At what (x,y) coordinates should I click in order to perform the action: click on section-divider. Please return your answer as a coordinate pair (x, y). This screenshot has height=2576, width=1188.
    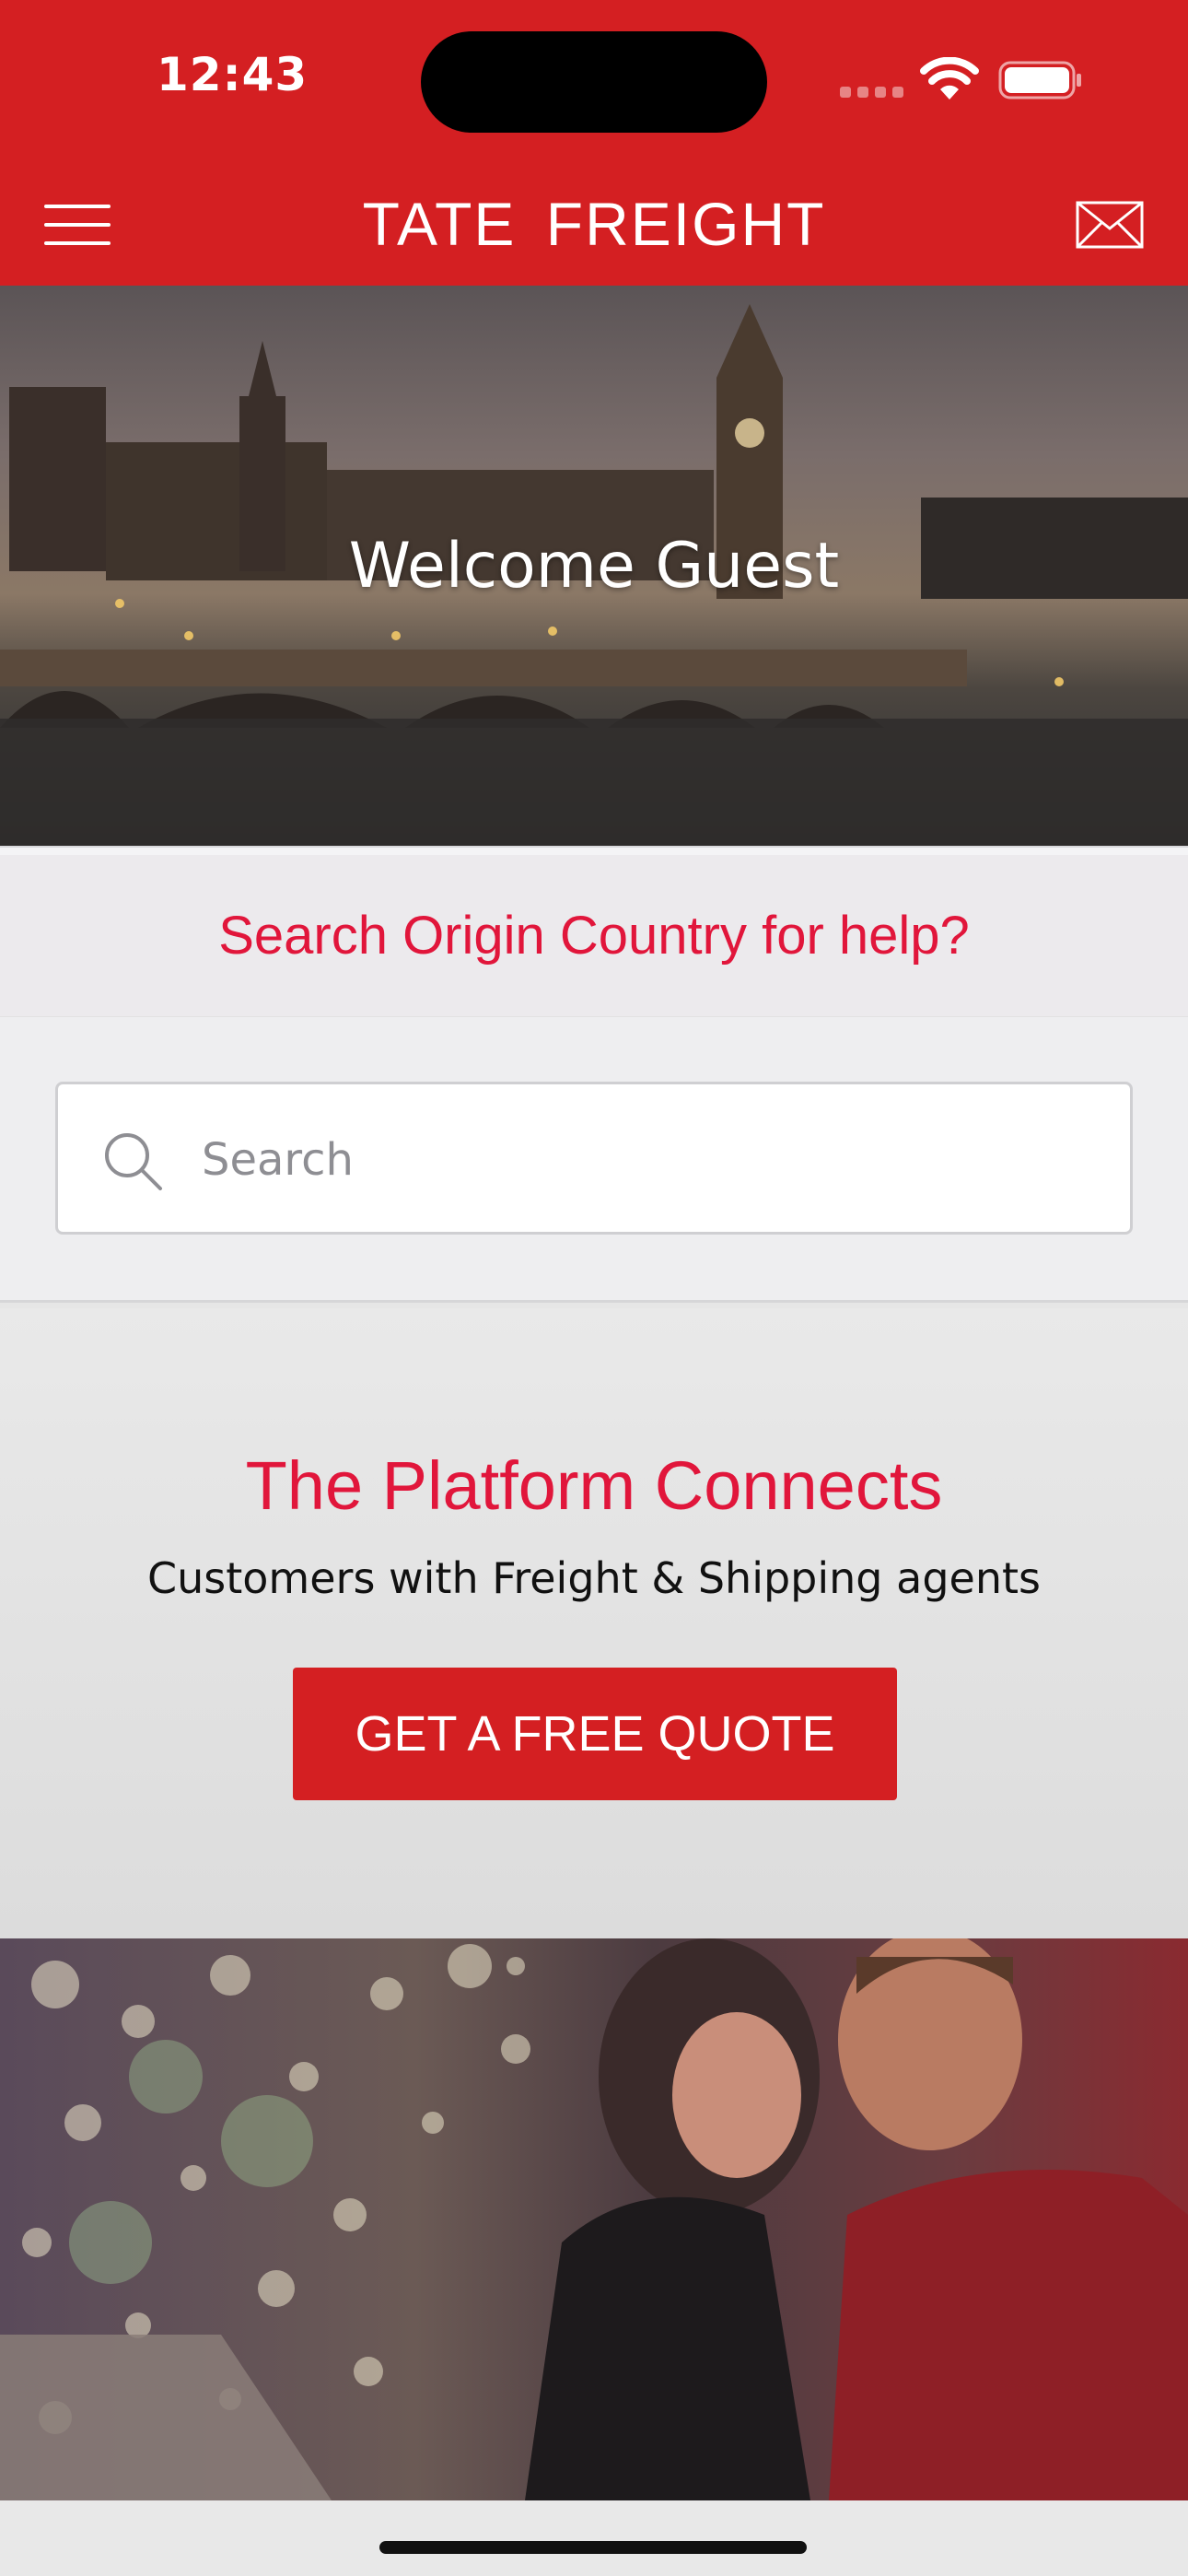
    Looking at the image, I should click on (594, 850).